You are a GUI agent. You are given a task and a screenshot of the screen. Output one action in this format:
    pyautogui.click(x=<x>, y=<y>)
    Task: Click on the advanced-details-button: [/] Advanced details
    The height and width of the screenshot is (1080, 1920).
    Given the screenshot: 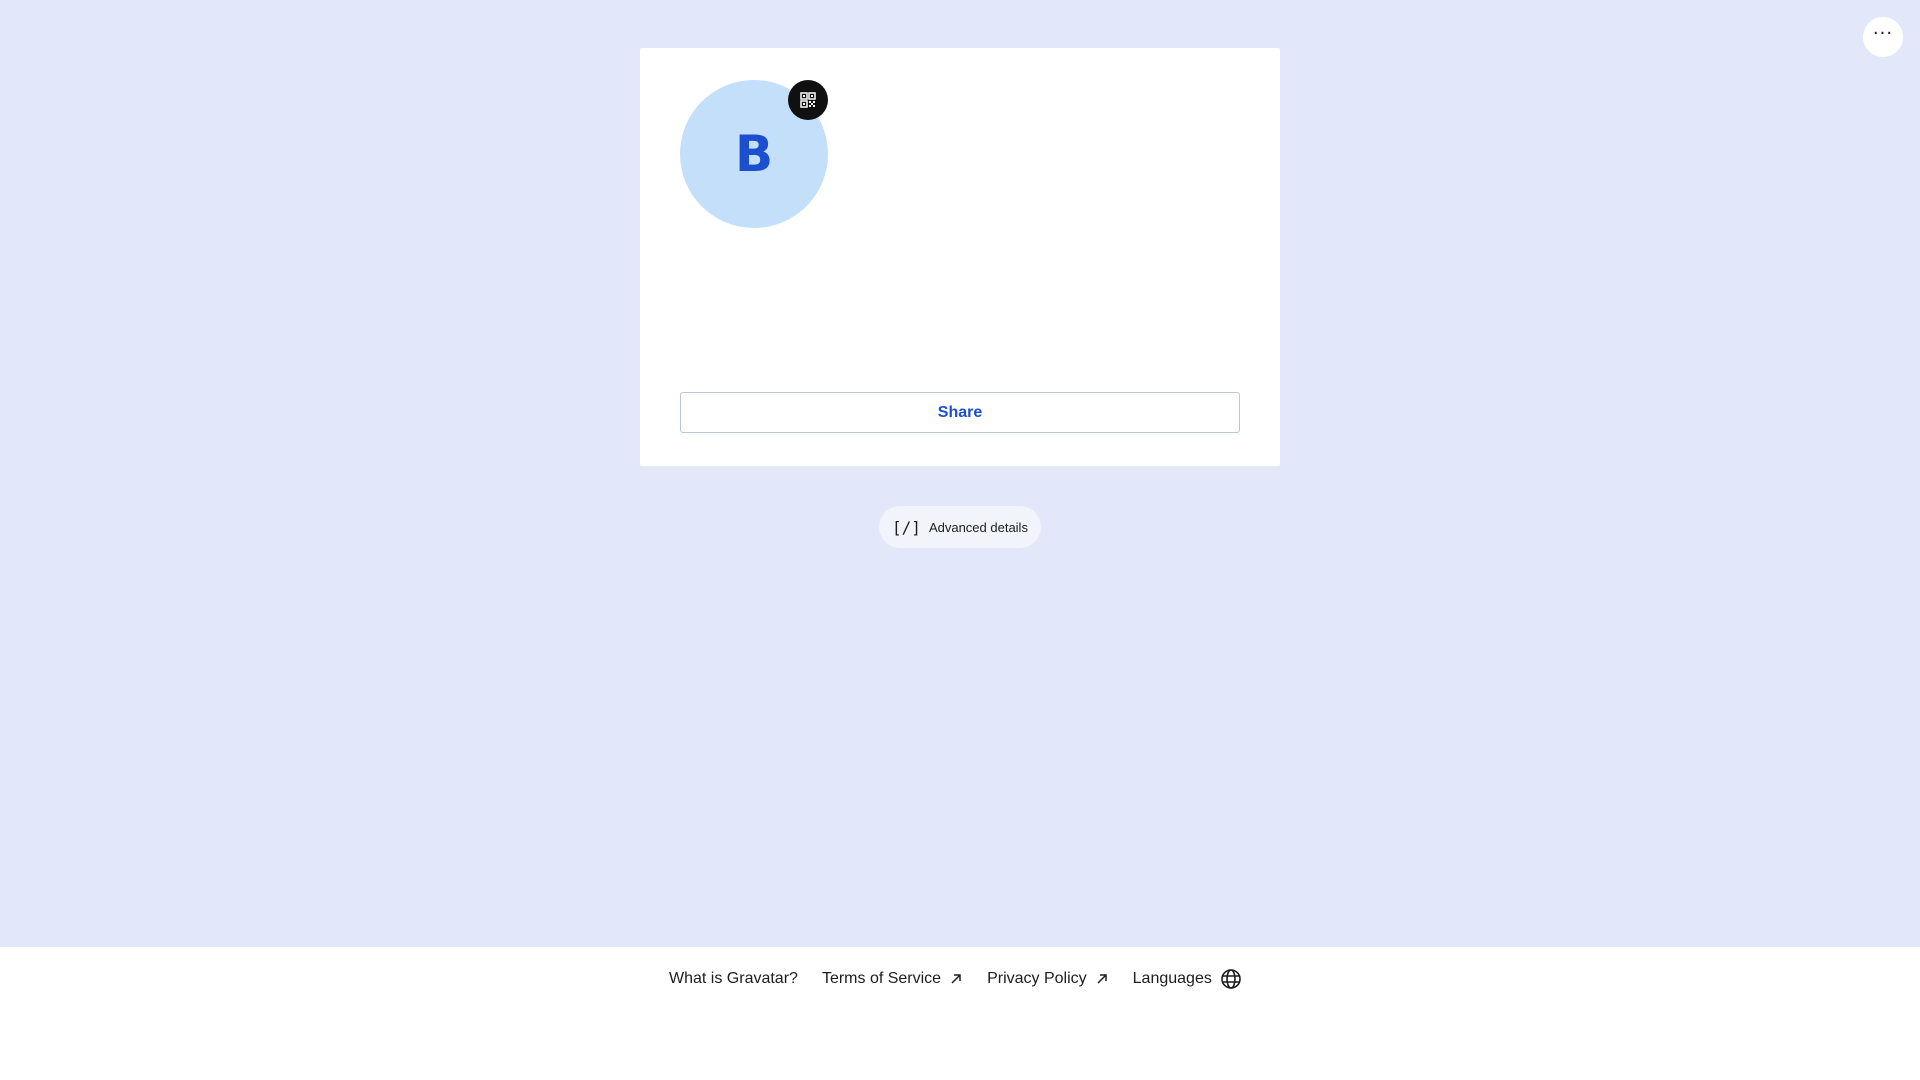 What is the action you would take?
    pyautogui.click(x=960, y=527)
    